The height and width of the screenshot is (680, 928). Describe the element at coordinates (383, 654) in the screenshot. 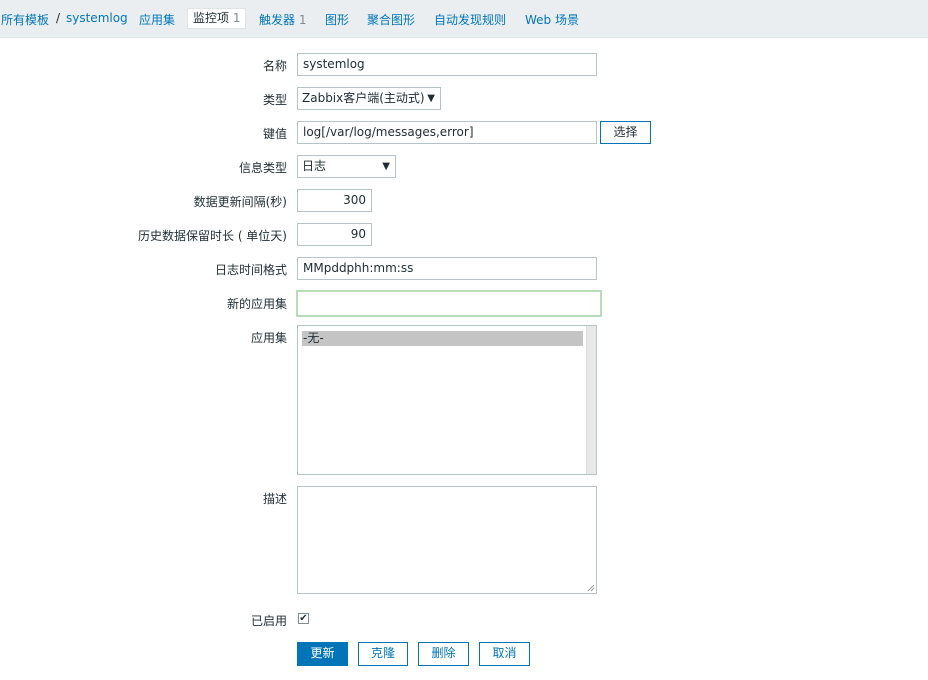

I see `clone-button: 克隆` at that location.